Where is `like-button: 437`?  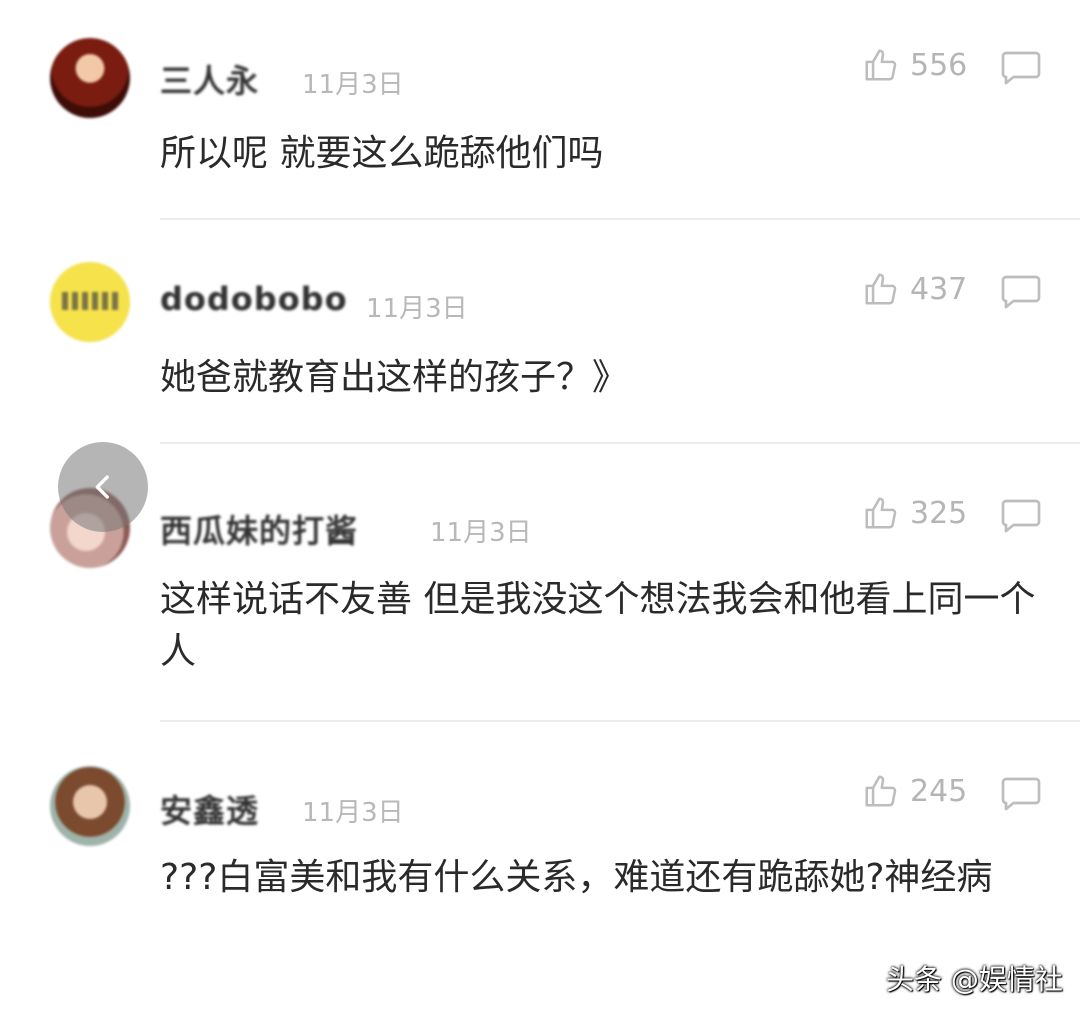 like-button: 437 is located at coordinates (914, 289).